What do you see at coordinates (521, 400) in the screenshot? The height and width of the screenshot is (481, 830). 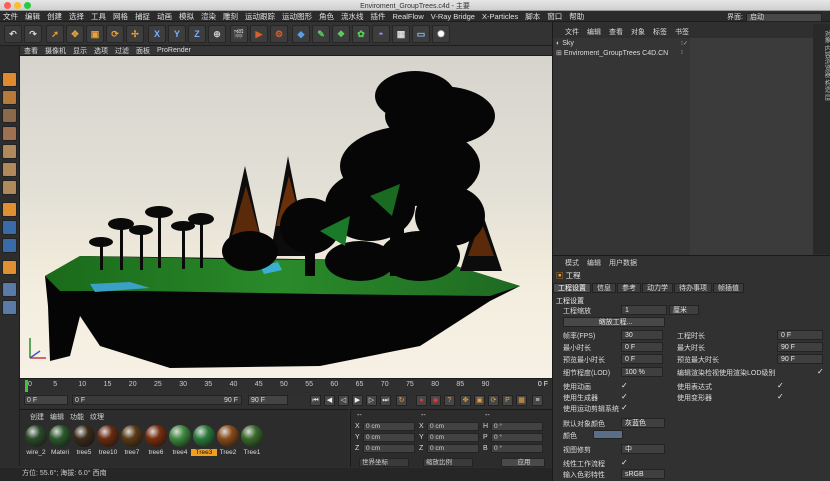 I see `key-pla-icon: ▦` at bounding box center [521, 400].